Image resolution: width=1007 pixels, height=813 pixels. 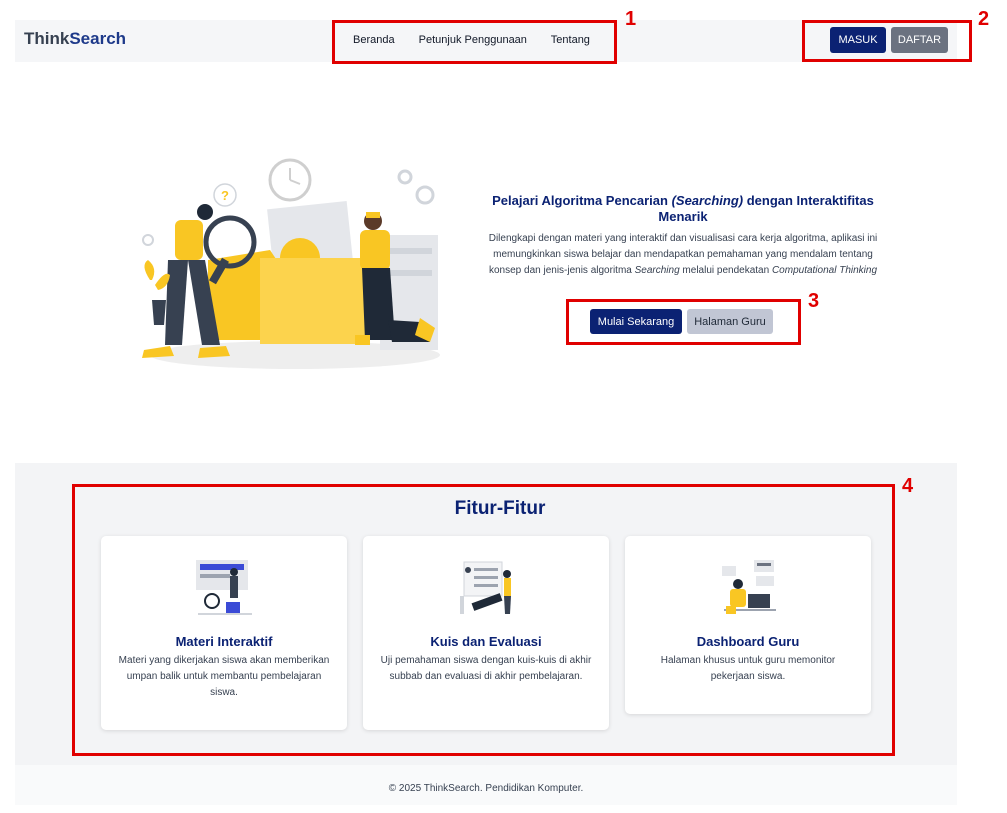 I want to click on hero-desc-italic1: Searching, so click(x=657, y=270).